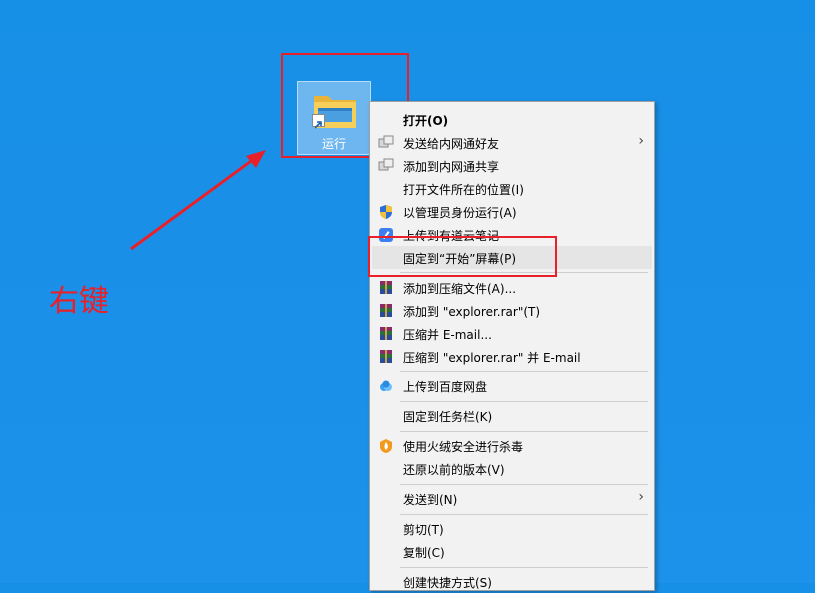 The width and height of the screenshot is (815, 593). I want to click on menu-item-send-to: 发送到(N) ›, so click(512, 498).